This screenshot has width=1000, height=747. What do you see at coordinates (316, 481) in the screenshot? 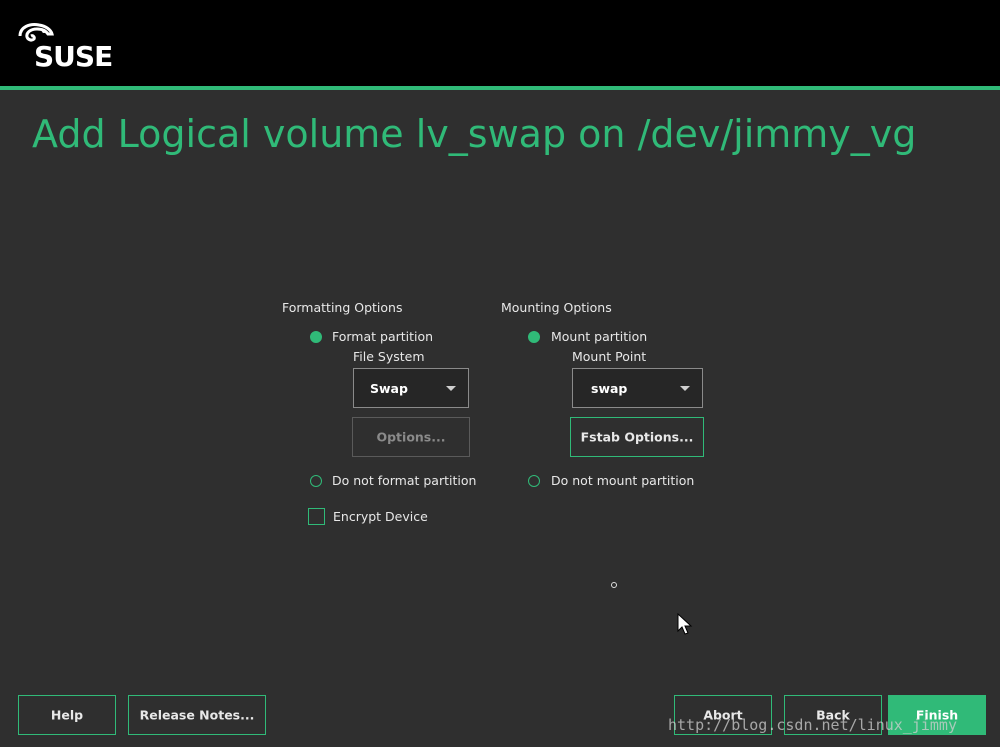
I see `do-not-format-radio` at bounding box center [316, 481].